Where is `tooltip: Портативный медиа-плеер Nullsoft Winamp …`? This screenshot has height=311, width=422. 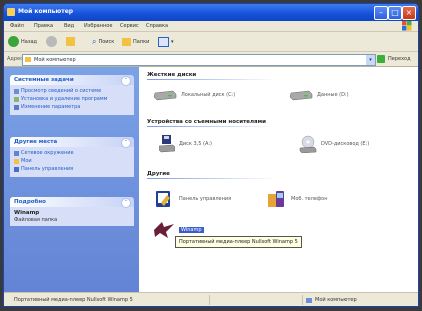
tooltip: Портативный медиа-плеер Nullsoft Winamp … is located at coordinates (238, 242).